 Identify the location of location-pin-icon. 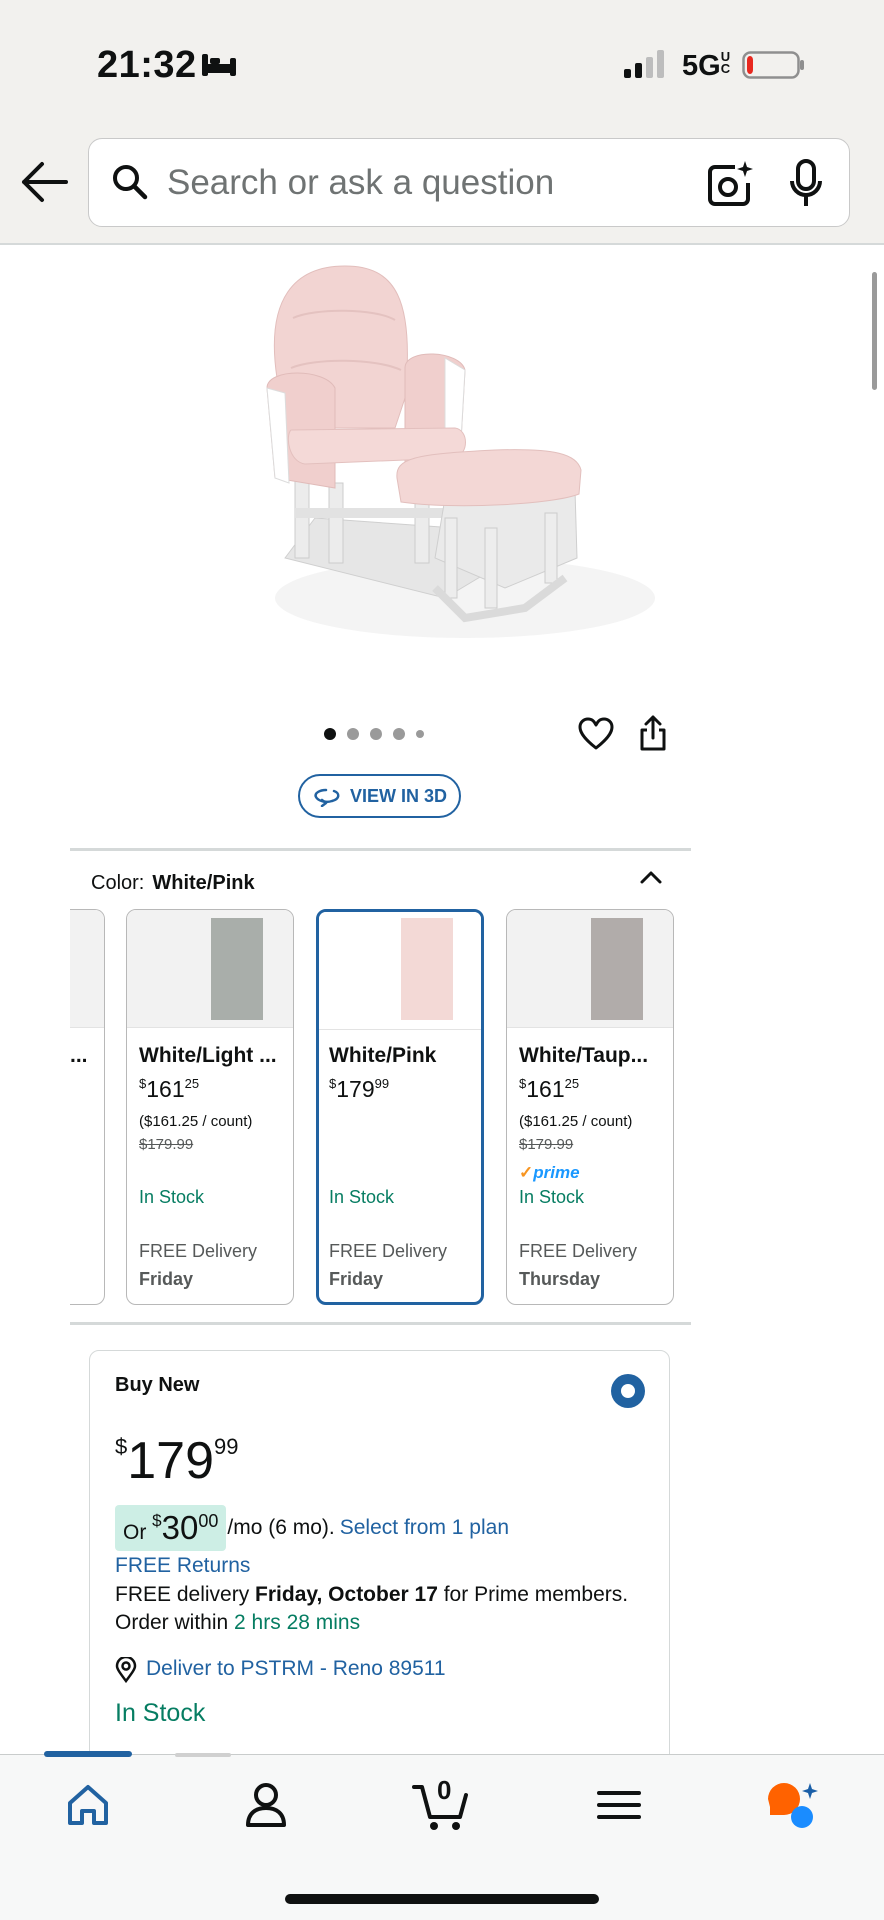
(126, 1670).